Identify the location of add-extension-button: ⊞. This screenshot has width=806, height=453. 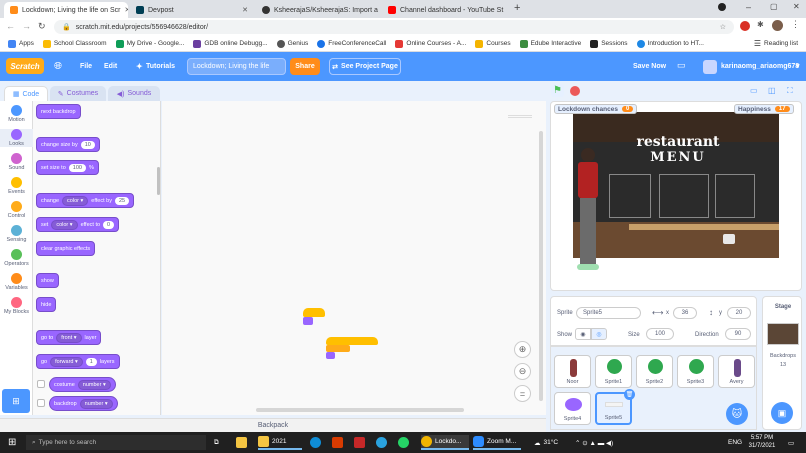
(16, 401).